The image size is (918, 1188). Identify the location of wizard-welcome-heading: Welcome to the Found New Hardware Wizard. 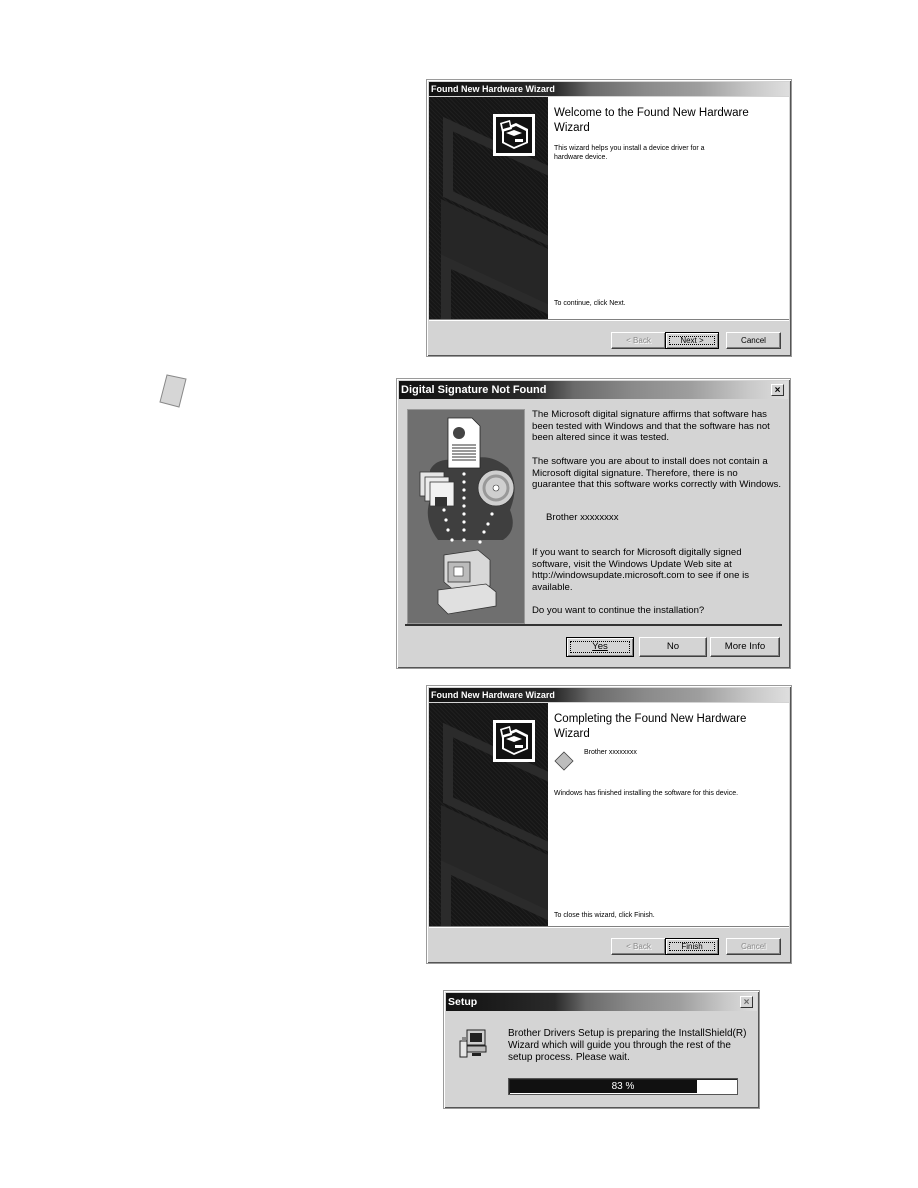
(651, 120).